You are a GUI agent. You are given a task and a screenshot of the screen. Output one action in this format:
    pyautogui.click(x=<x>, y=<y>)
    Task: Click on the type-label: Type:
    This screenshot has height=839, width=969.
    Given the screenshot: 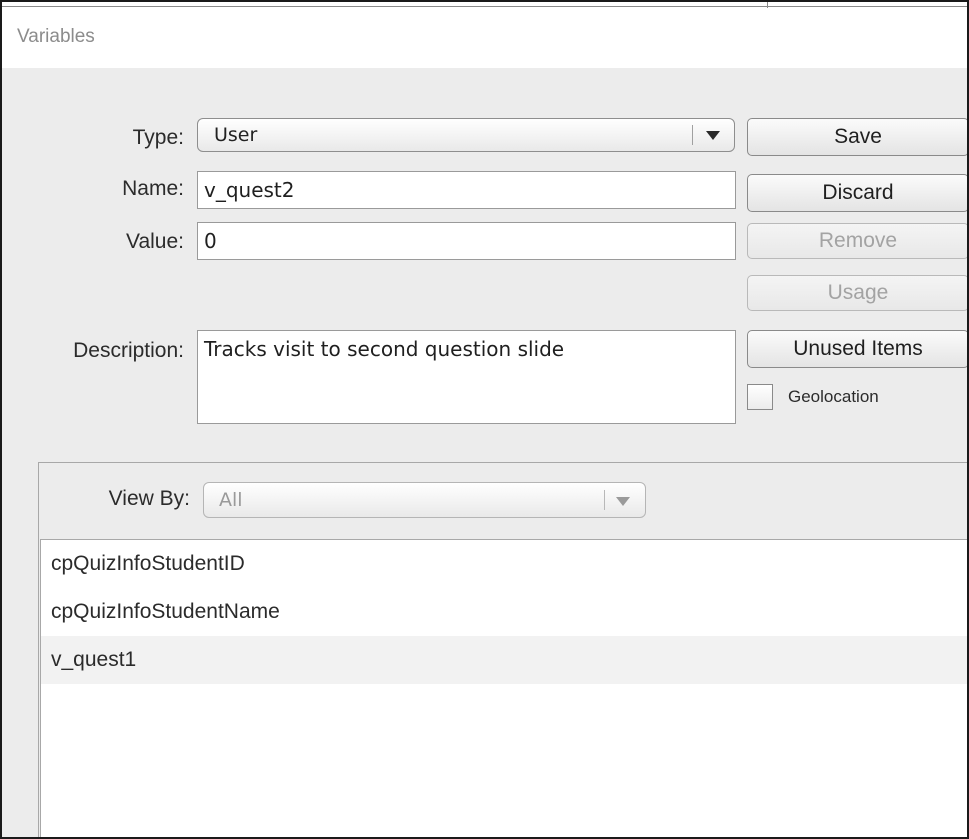 What is the action you would take?
    pyautogui.click(x=158, y=137)
    